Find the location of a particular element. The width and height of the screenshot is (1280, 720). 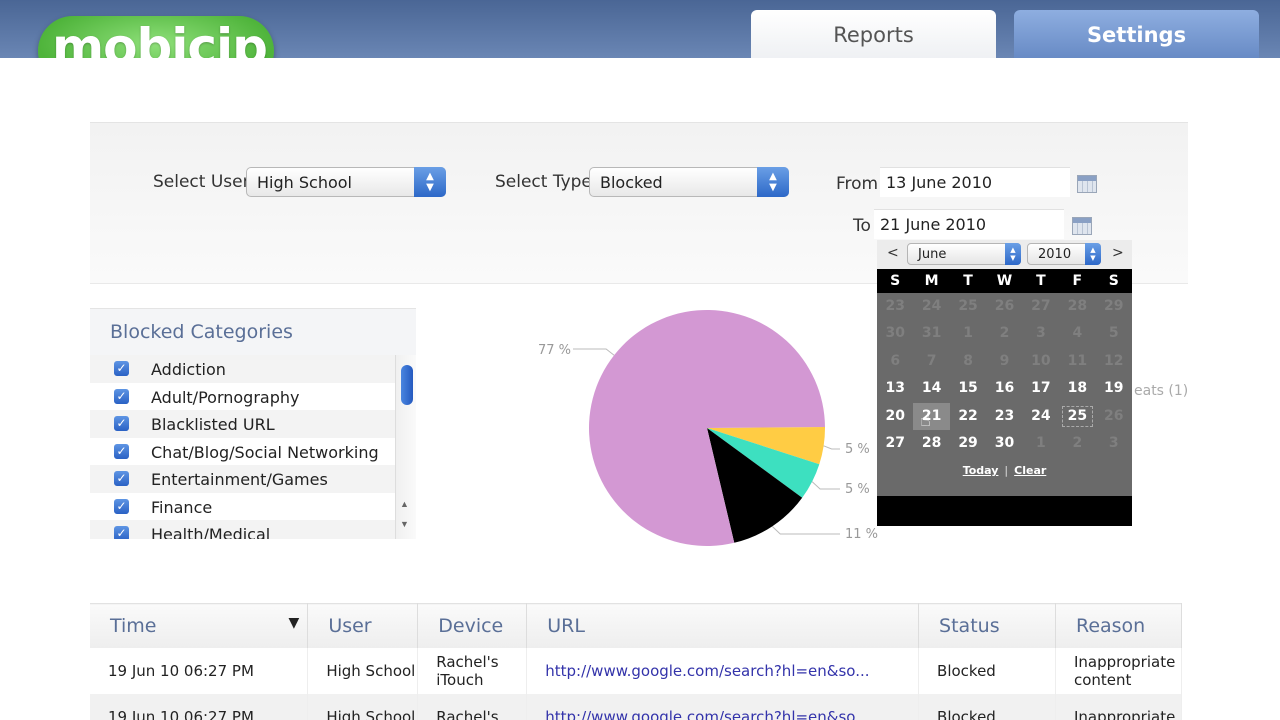

calendar-day: 19 is located at coordinates (1114, 388).